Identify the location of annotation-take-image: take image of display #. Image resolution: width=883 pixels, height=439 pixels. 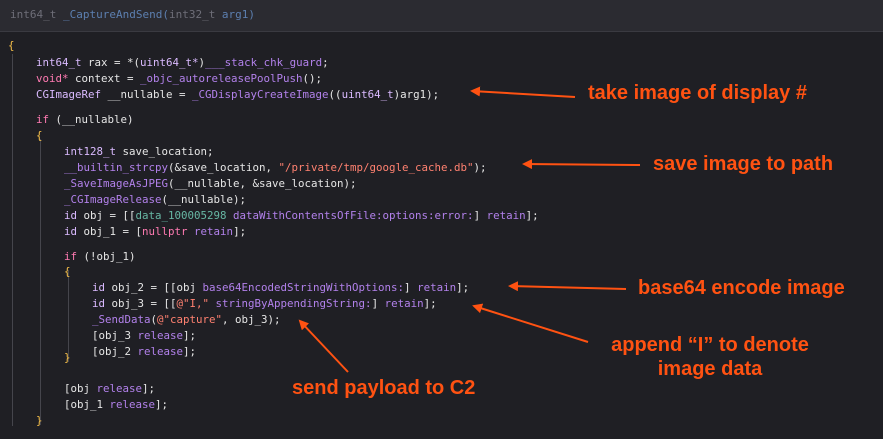
(697, 93).